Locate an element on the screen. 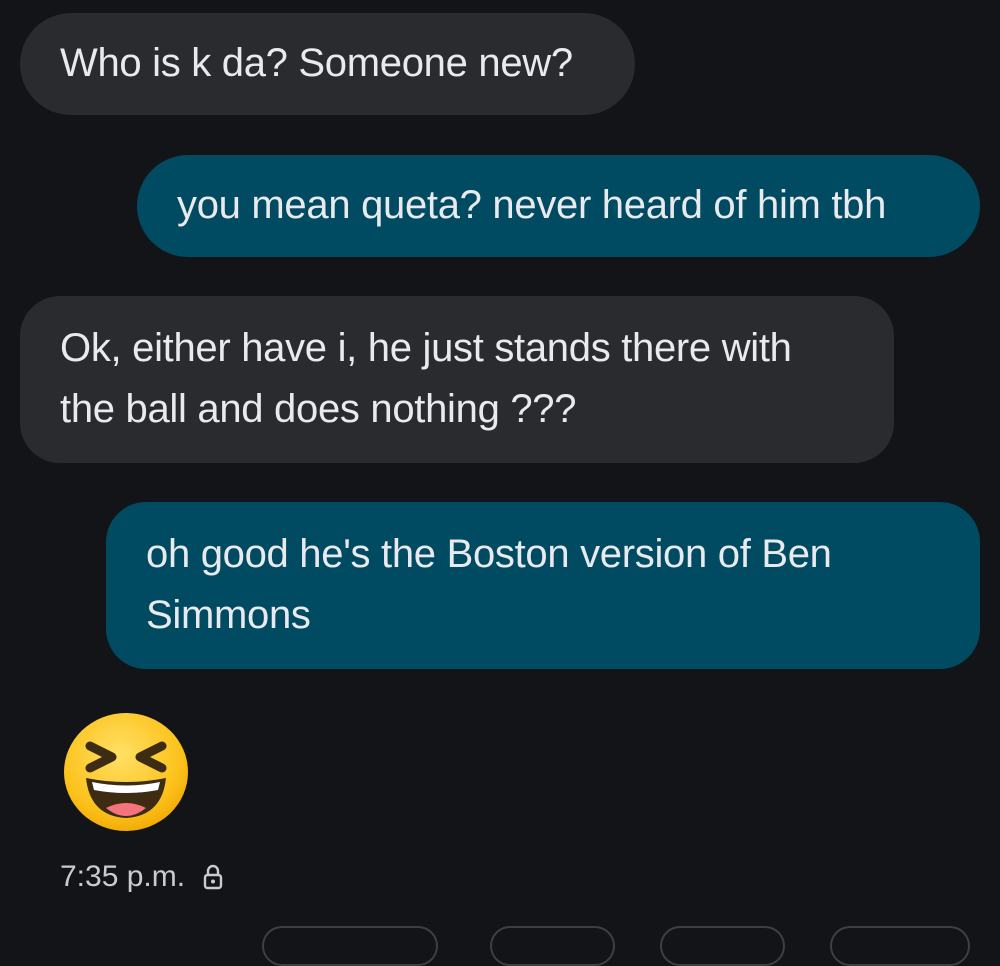 The height and width of the screenshot is (966, 1000). lock-icon is located at coordinates (213, 877).